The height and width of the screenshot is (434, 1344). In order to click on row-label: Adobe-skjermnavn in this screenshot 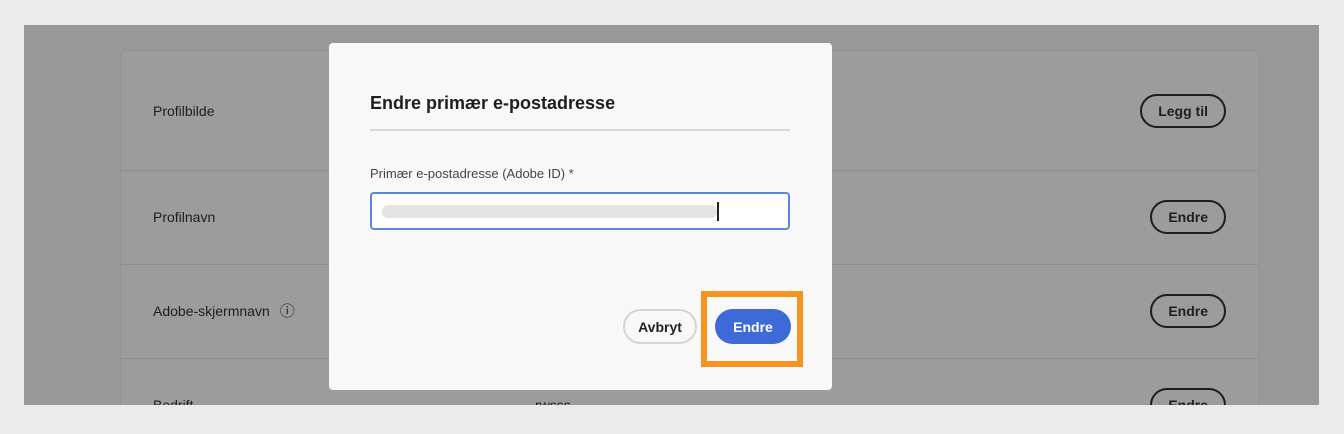, I will do `click(211, 311)`.